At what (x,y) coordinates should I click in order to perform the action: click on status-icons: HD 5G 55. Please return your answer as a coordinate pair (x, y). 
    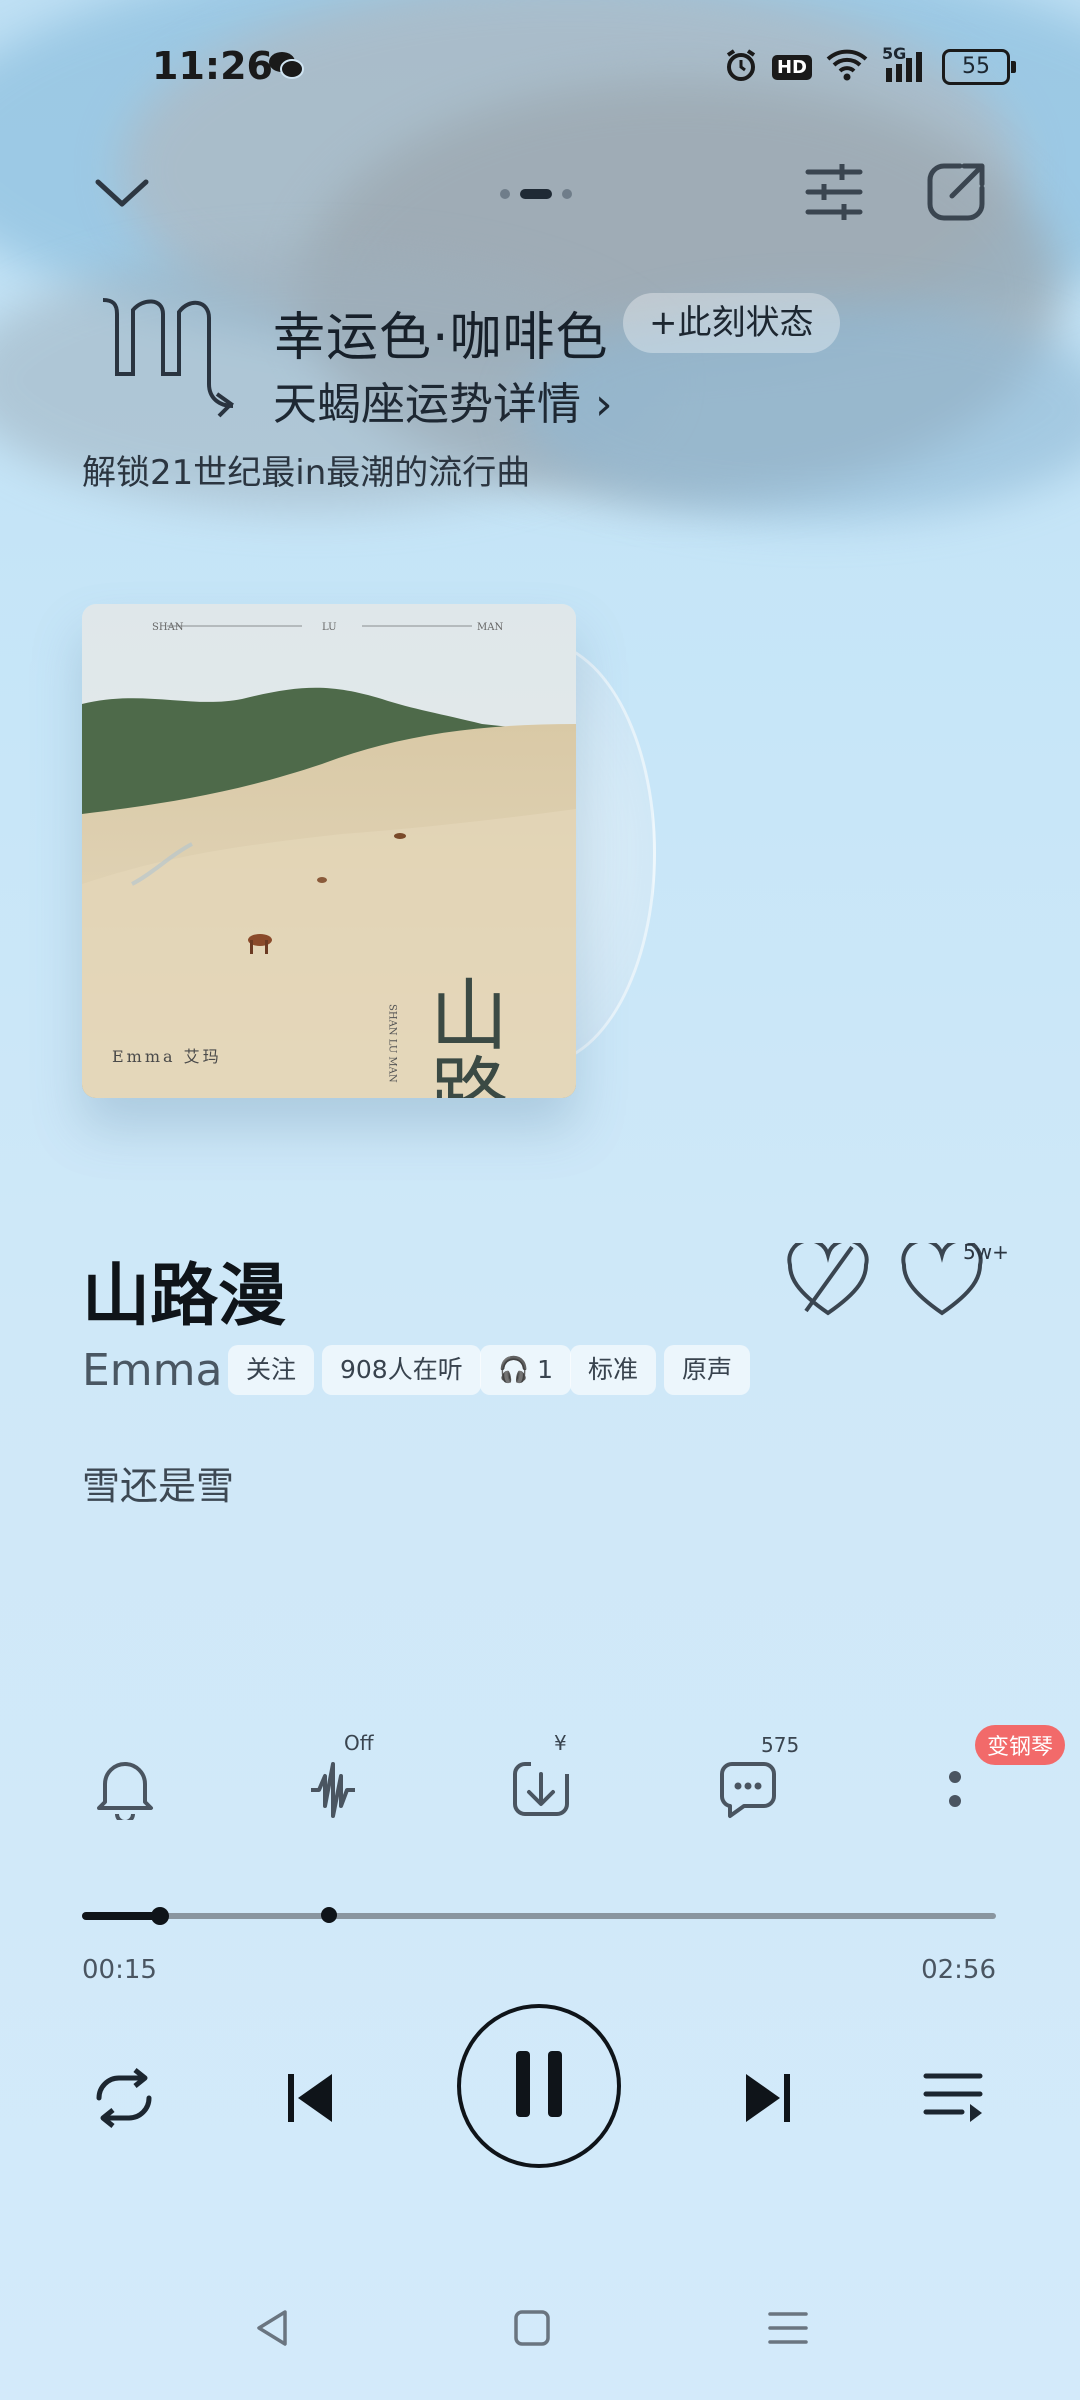
    Looking at the image, I should click on (870, 65).